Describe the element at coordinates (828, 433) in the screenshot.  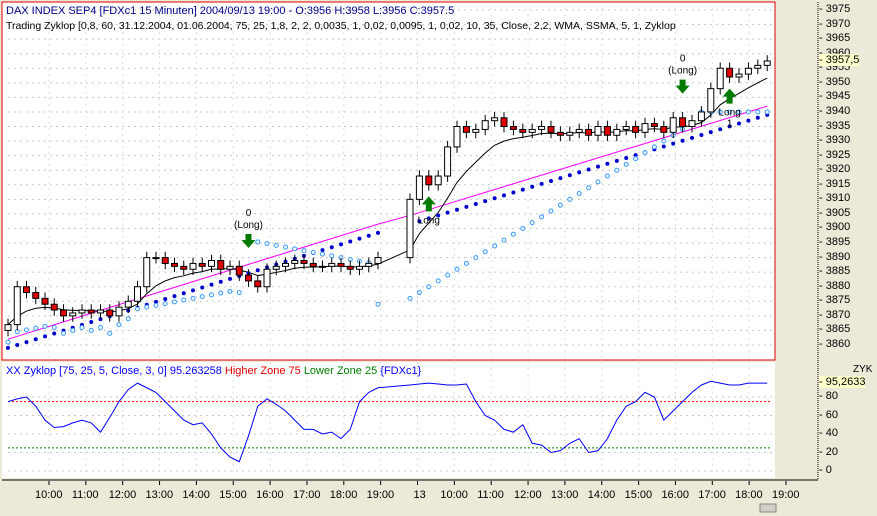
I see `osc-tick: - 40` at that location.